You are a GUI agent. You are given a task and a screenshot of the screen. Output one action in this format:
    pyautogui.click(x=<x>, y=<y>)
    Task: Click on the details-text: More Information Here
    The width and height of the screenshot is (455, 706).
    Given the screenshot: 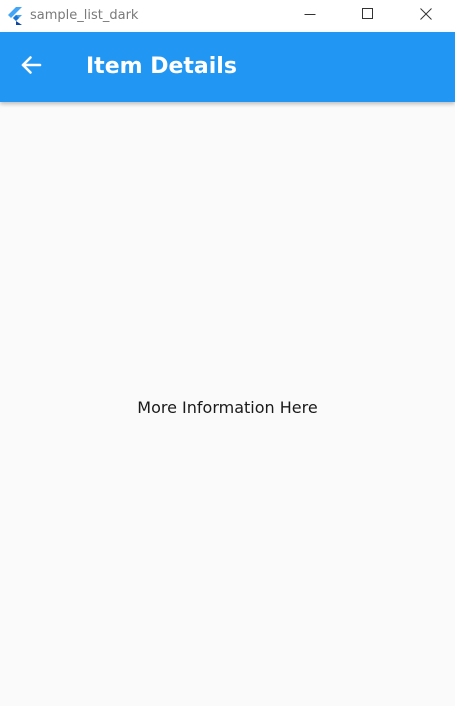 What is the action you would take?
    pyautogui.click(x=227, y=407)
    